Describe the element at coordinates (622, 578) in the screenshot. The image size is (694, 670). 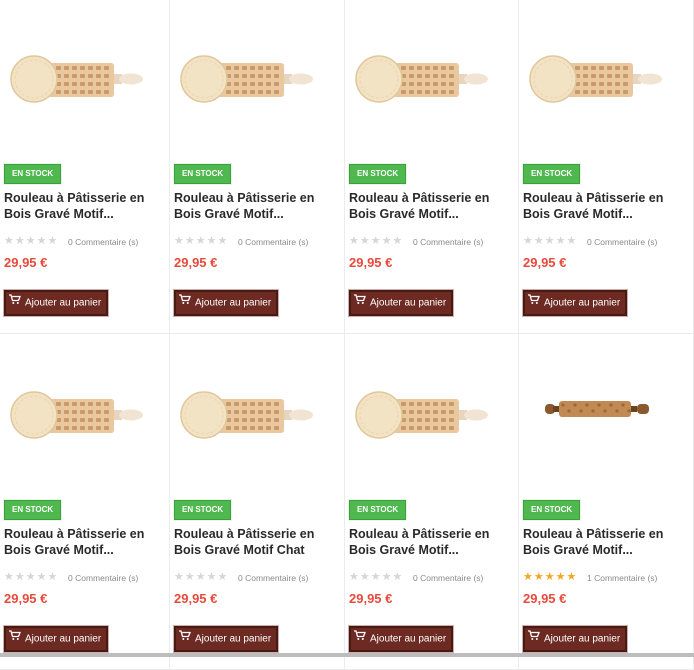
I see `review-count: 1 Commentaire (s)` at that location.